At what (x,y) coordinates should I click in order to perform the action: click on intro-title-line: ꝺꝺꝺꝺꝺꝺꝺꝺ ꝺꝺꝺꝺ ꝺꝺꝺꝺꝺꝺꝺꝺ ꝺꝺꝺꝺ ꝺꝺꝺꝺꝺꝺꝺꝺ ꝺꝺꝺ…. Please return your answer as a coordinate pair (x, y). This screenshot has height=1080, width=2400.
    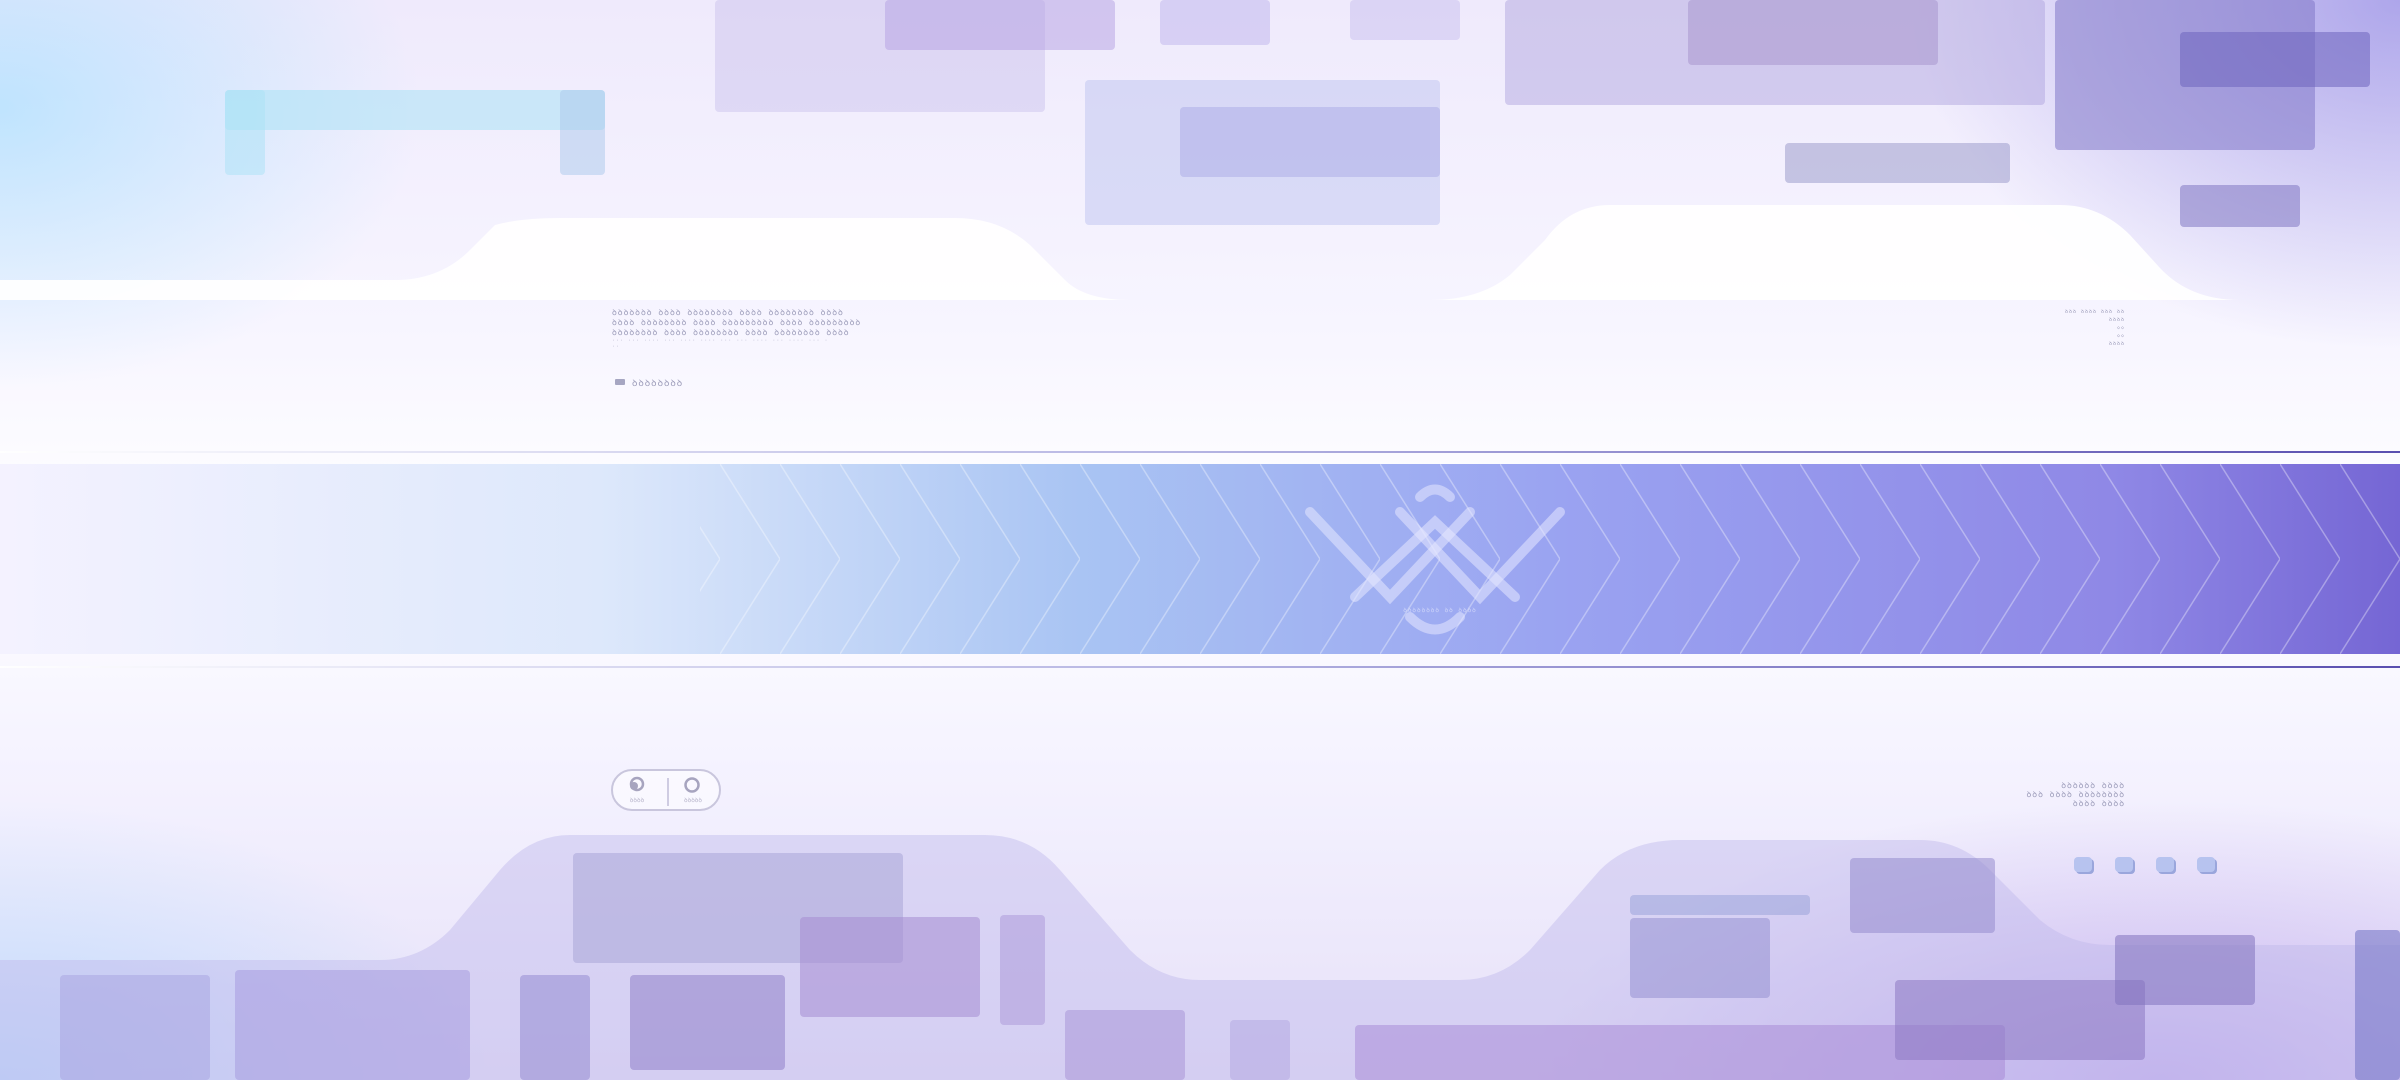
    Looking at the image, I should click on (731, 332).